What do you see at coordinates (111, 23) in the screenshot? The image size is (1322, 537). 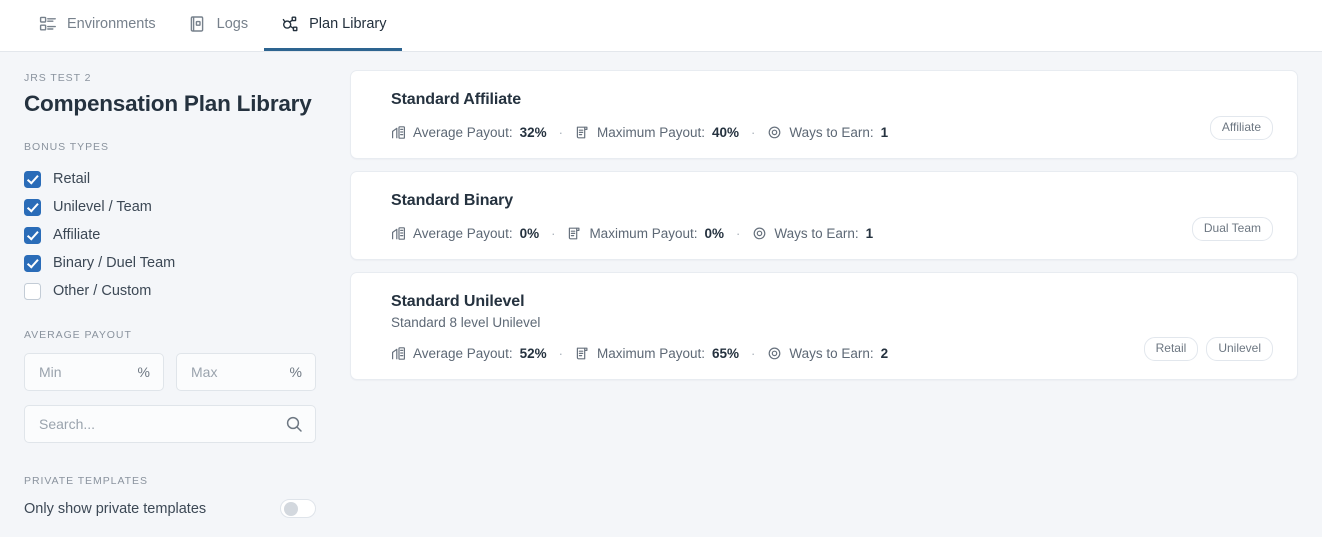 I see `nav-tab-label: Environments` at bounding box center [111, 23].